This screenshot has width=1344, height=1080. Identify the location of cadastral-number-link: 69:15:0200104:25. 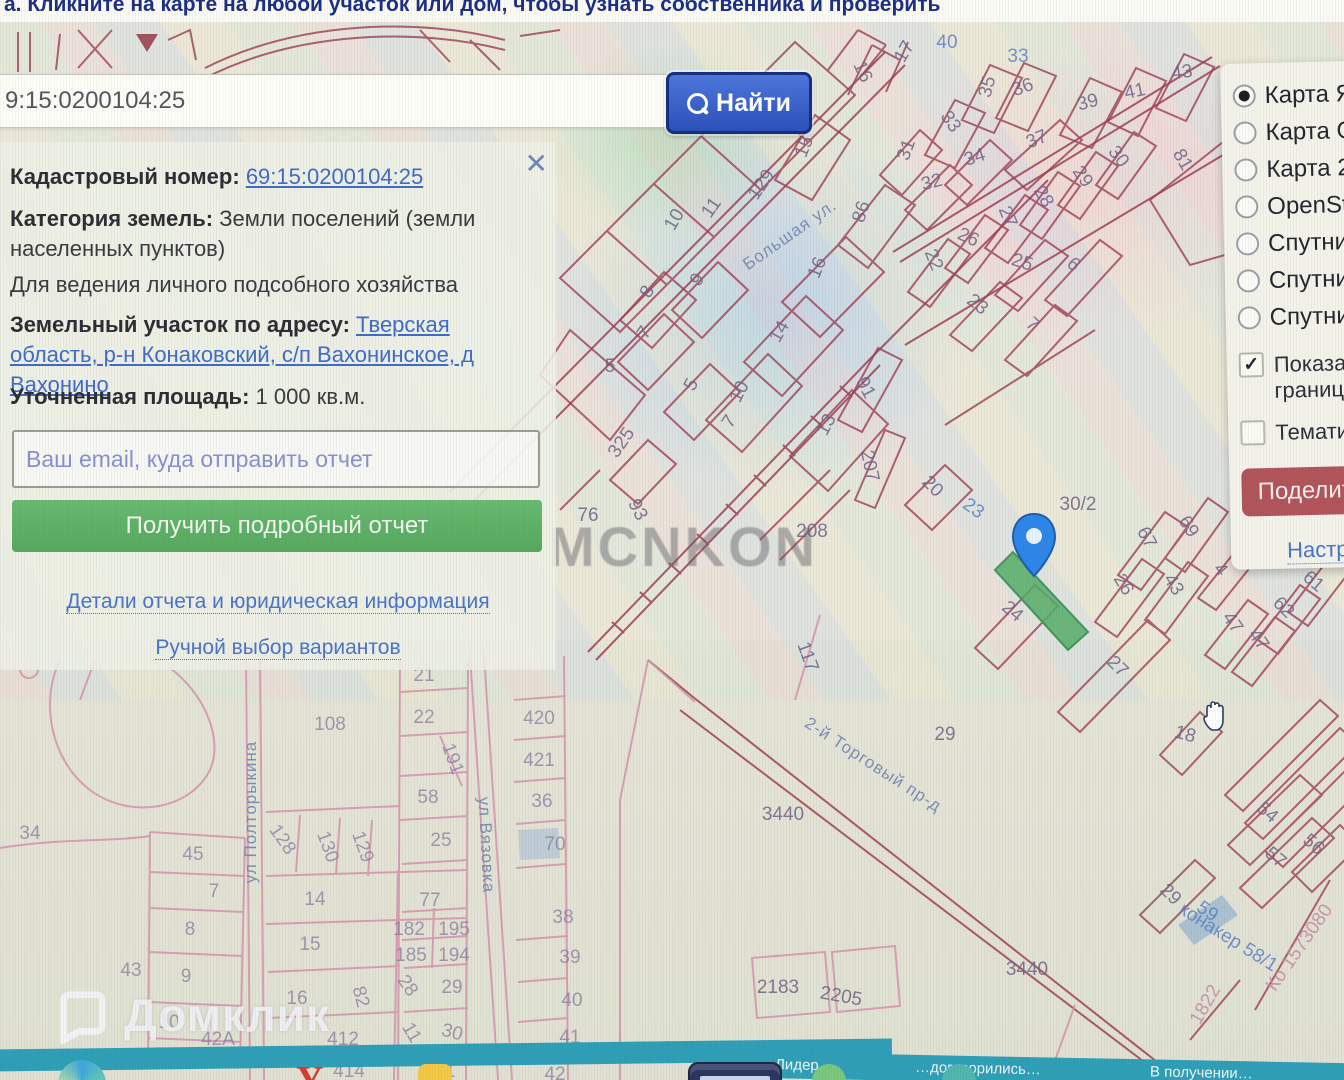
(334, 176).